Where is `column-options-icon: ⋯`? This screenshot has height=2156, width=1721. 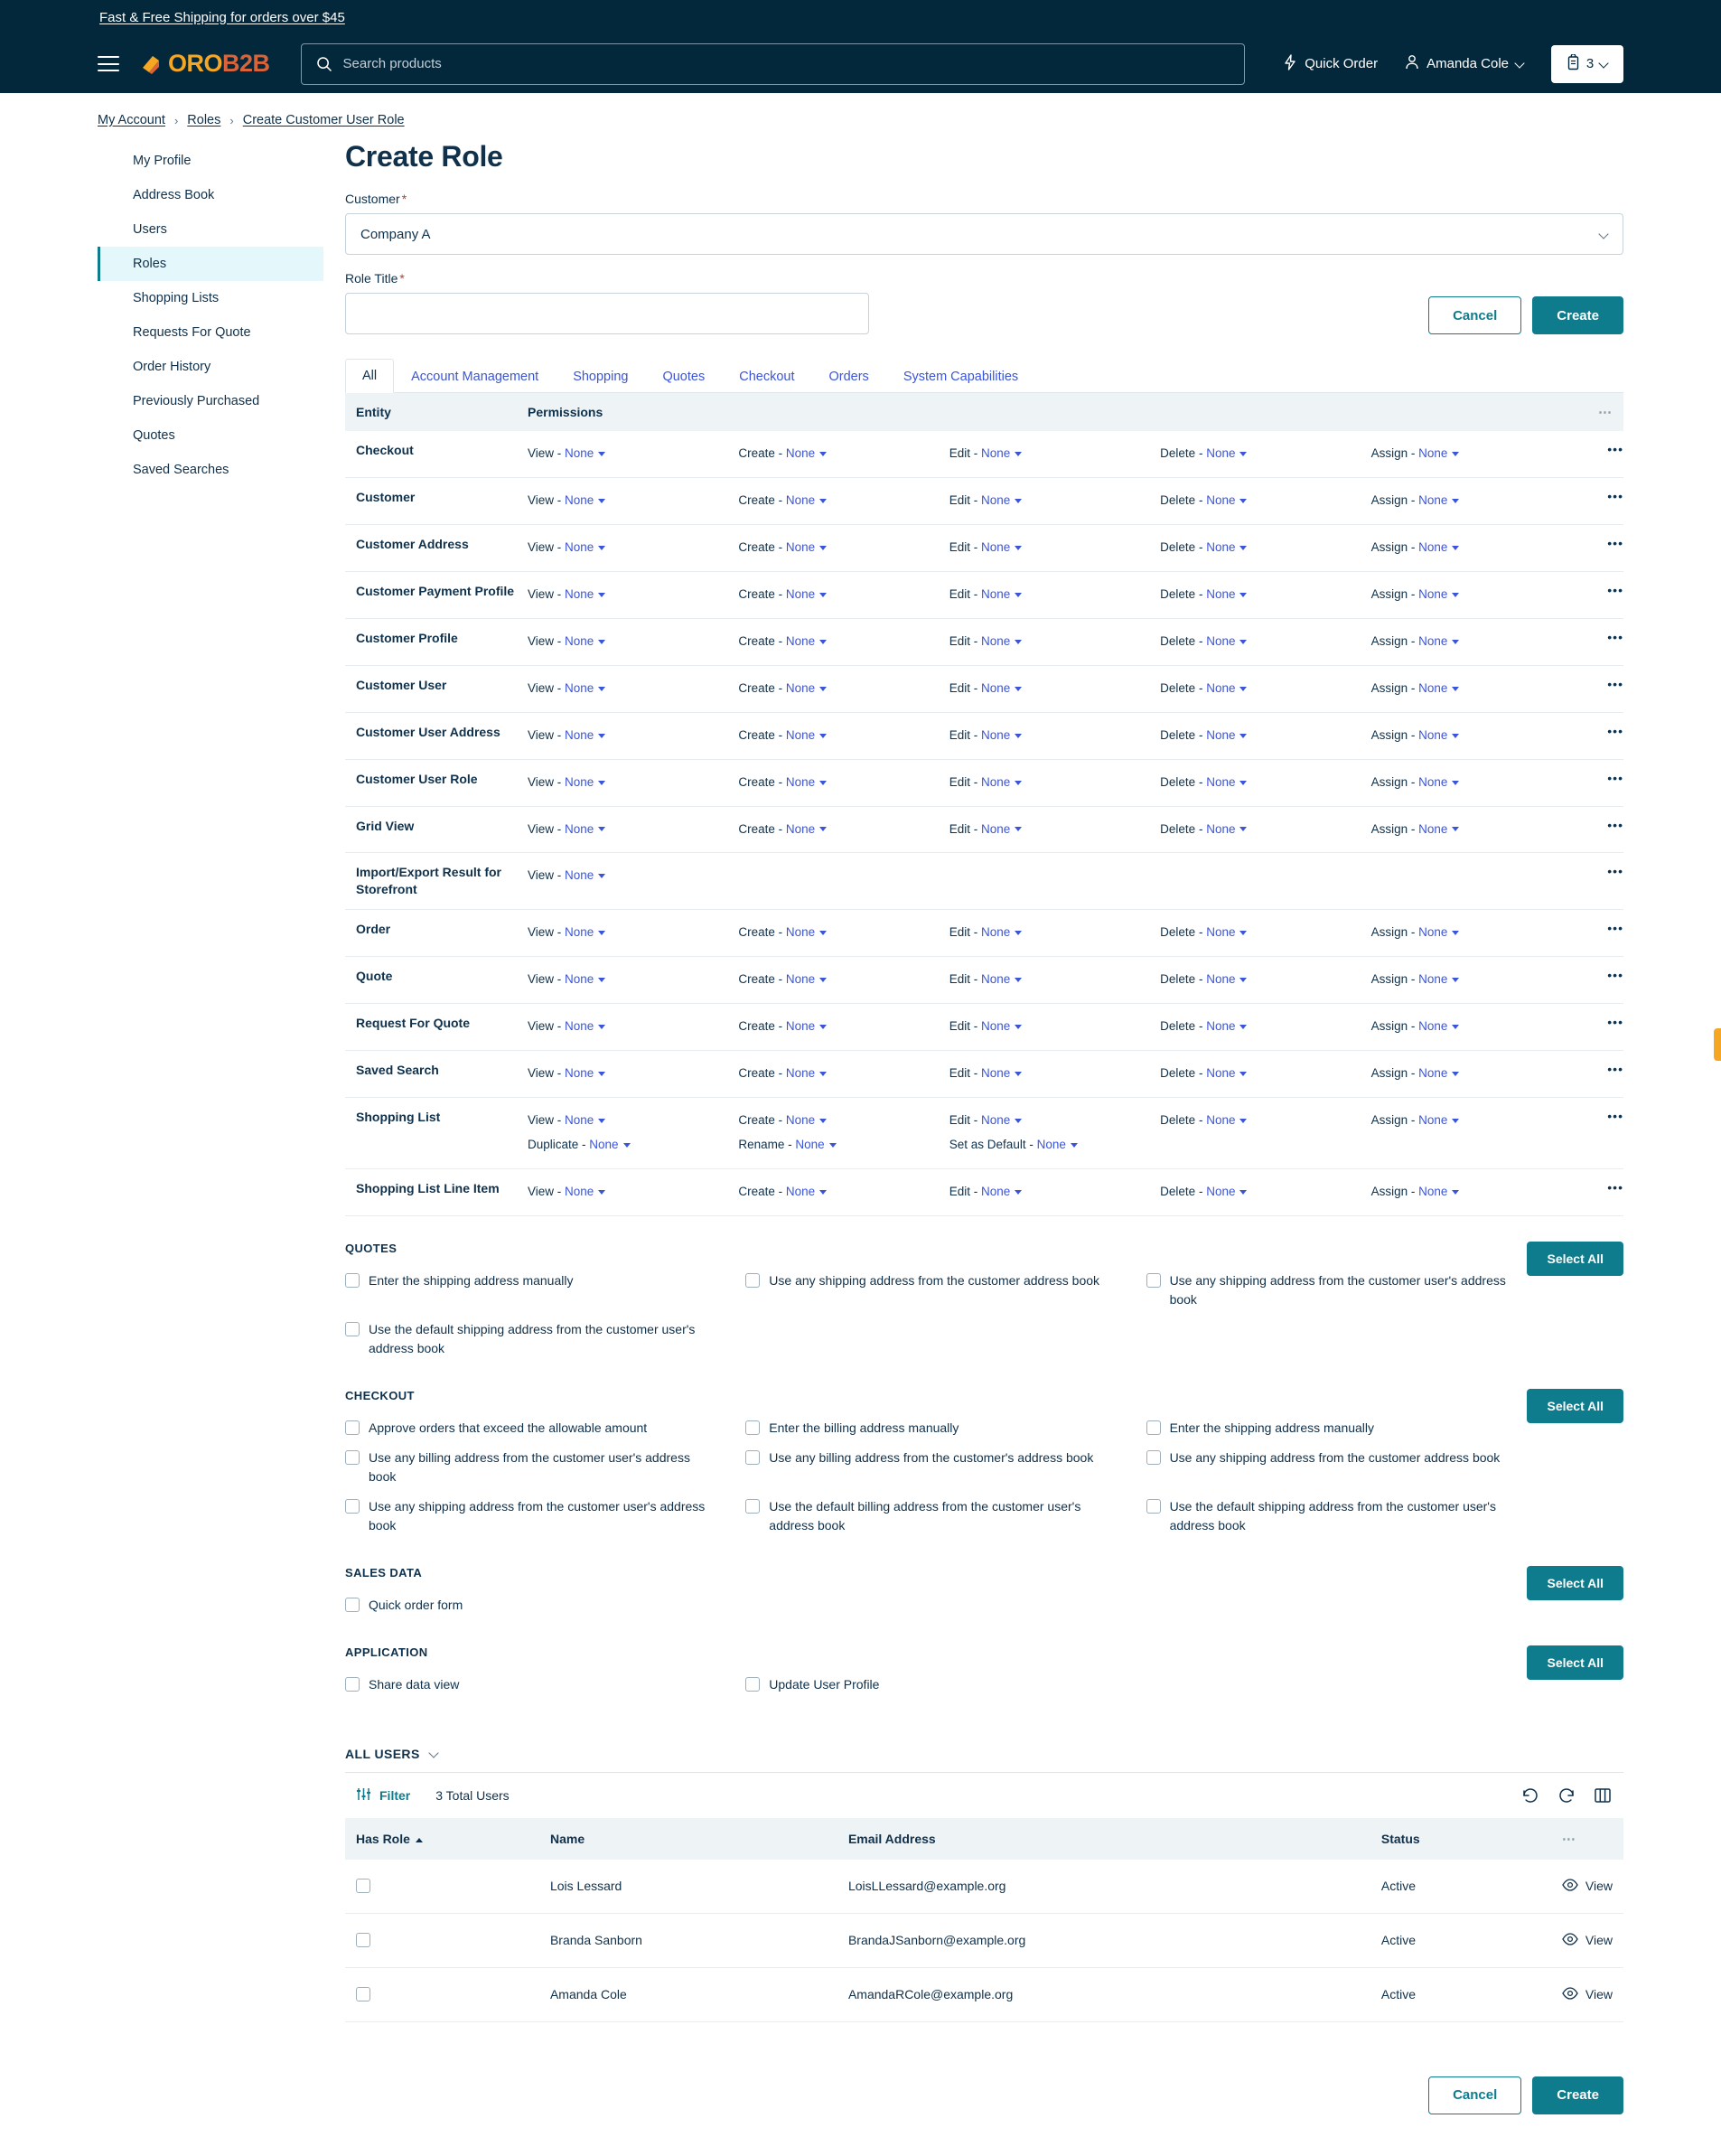
column-options-icon: ⋯ is located at coordinates (1605, 412).